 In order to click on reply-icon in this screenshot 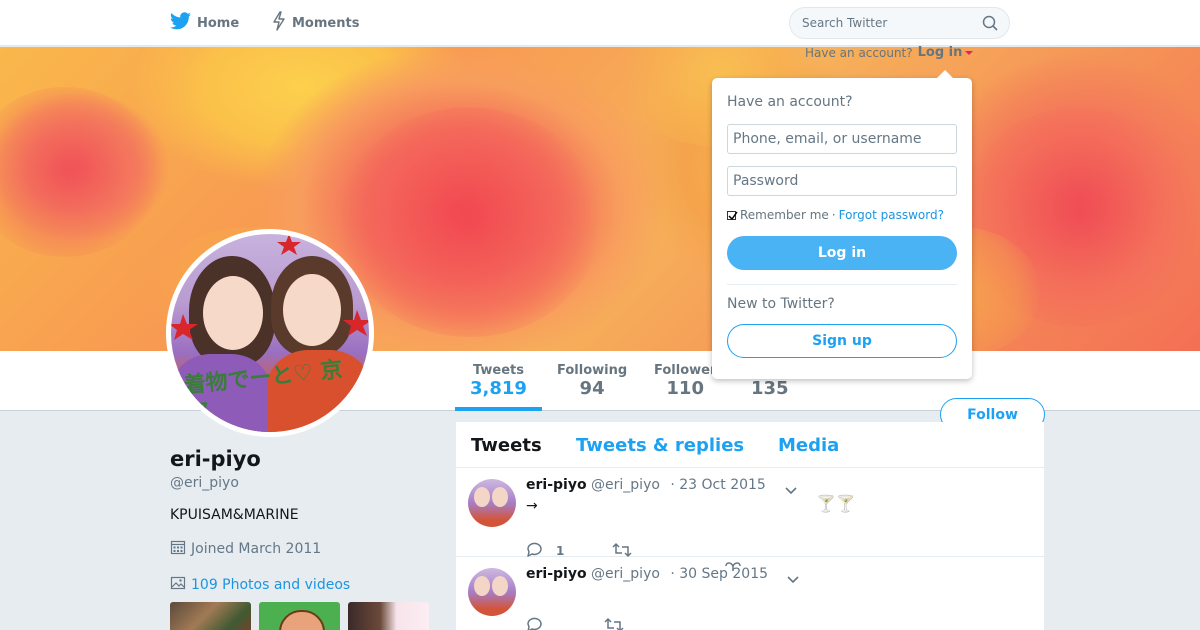, I will do `click(535, 623)`.